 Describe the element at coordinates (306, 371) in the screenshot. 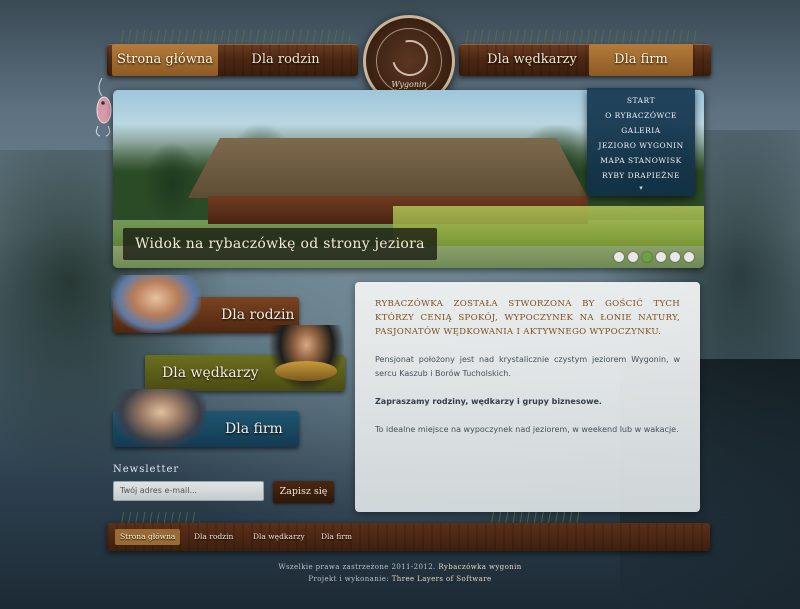

I see `fish-photo` at that location.